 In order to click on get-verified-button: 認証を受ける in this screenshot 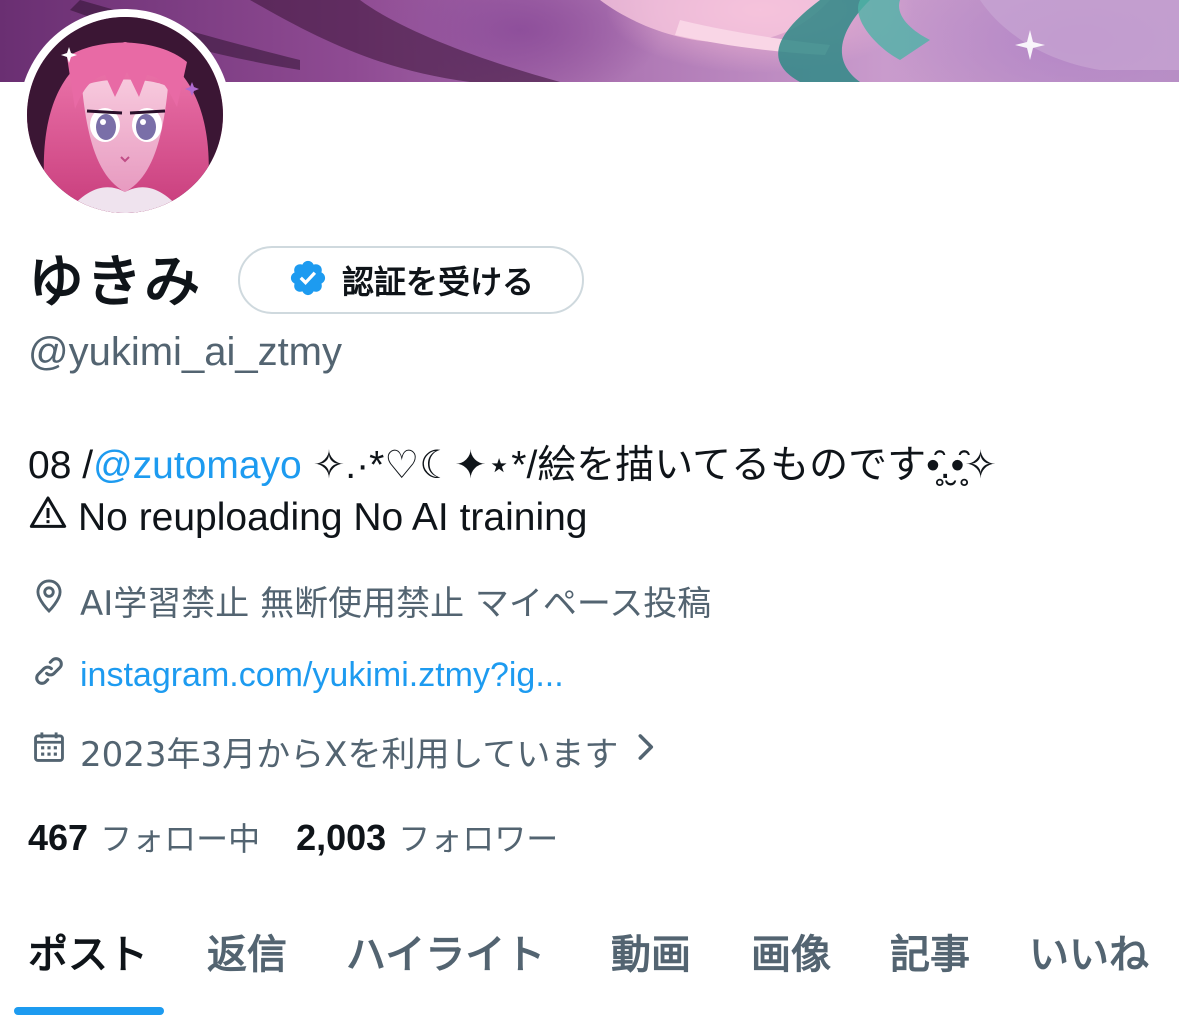, I will do `click(411, 280)`.